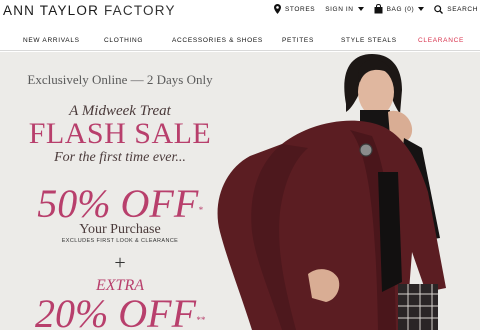  I want to click on promo-offer-secondary: 20% OFF**, so click(120, 311).